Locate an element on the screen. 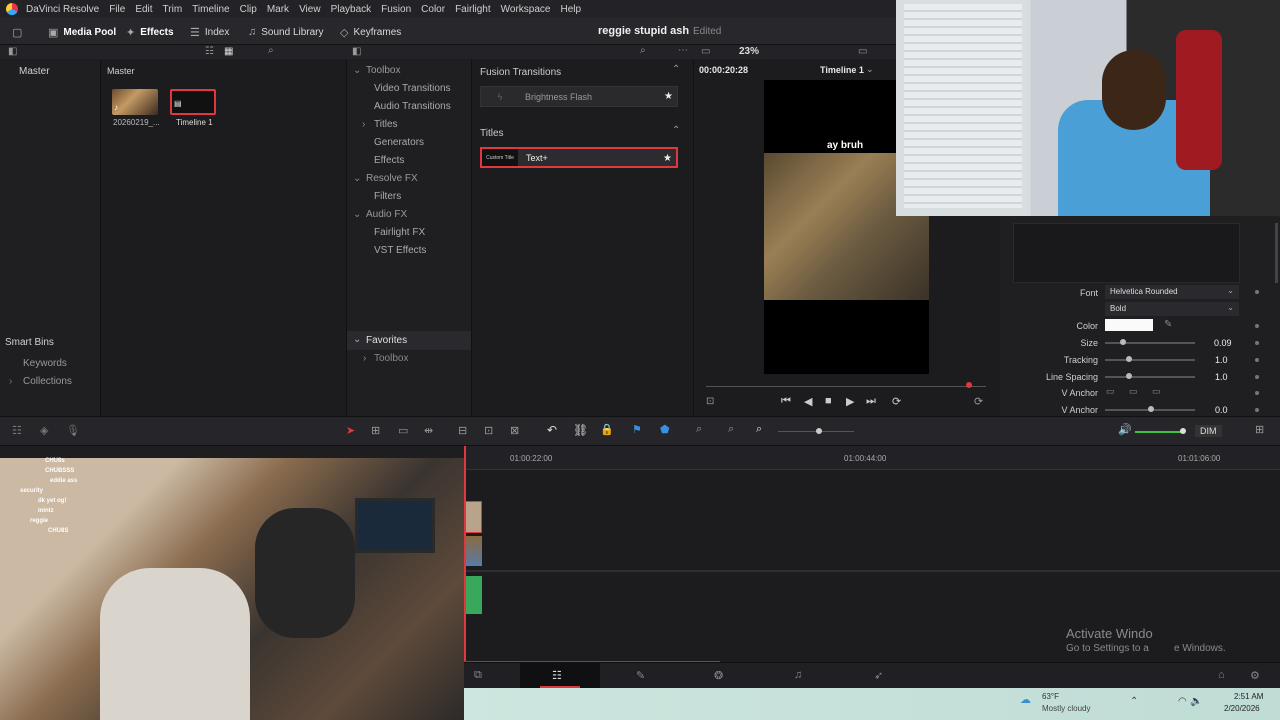  color-page-icon: ❂ is located at coordinates (718, 675).